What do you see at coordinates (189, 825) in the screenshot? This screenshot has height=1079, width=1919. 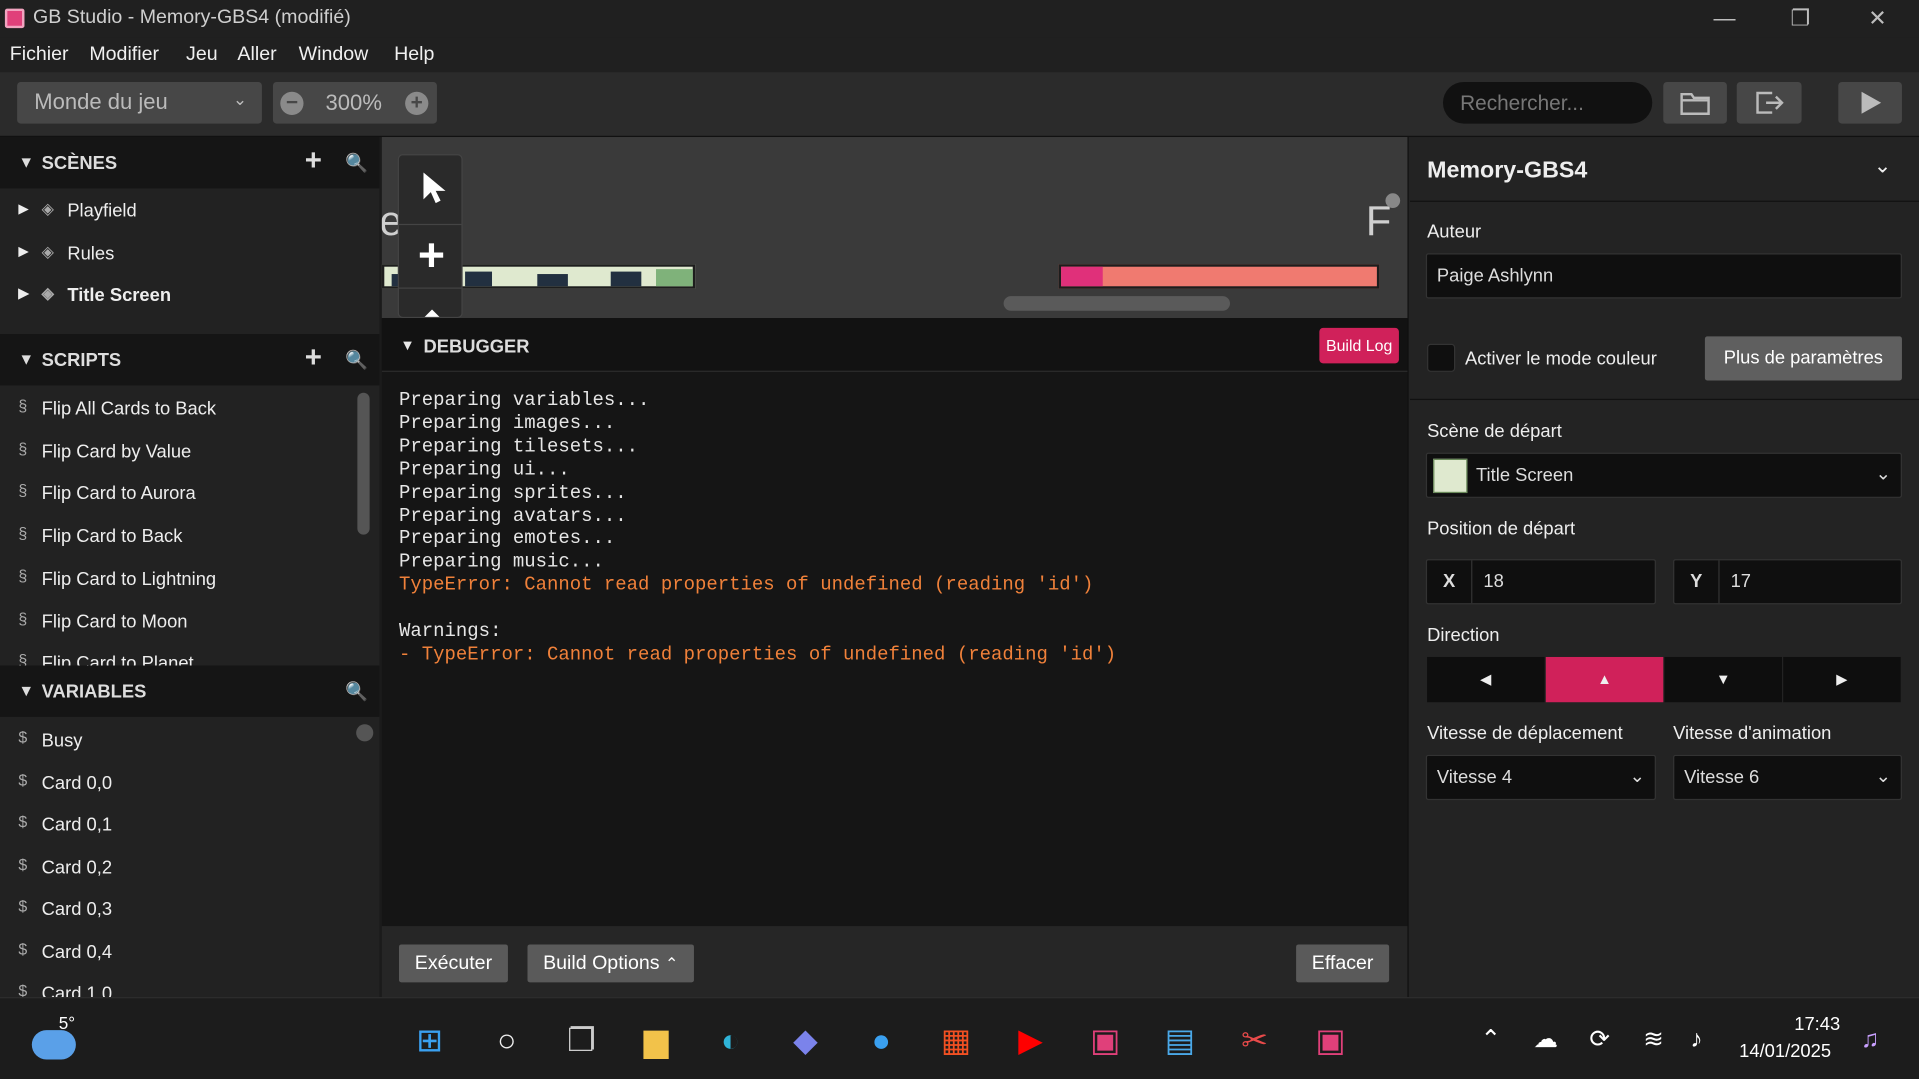 I see `variable-item: $ Card 0,1` at bounding box center [189, 825].